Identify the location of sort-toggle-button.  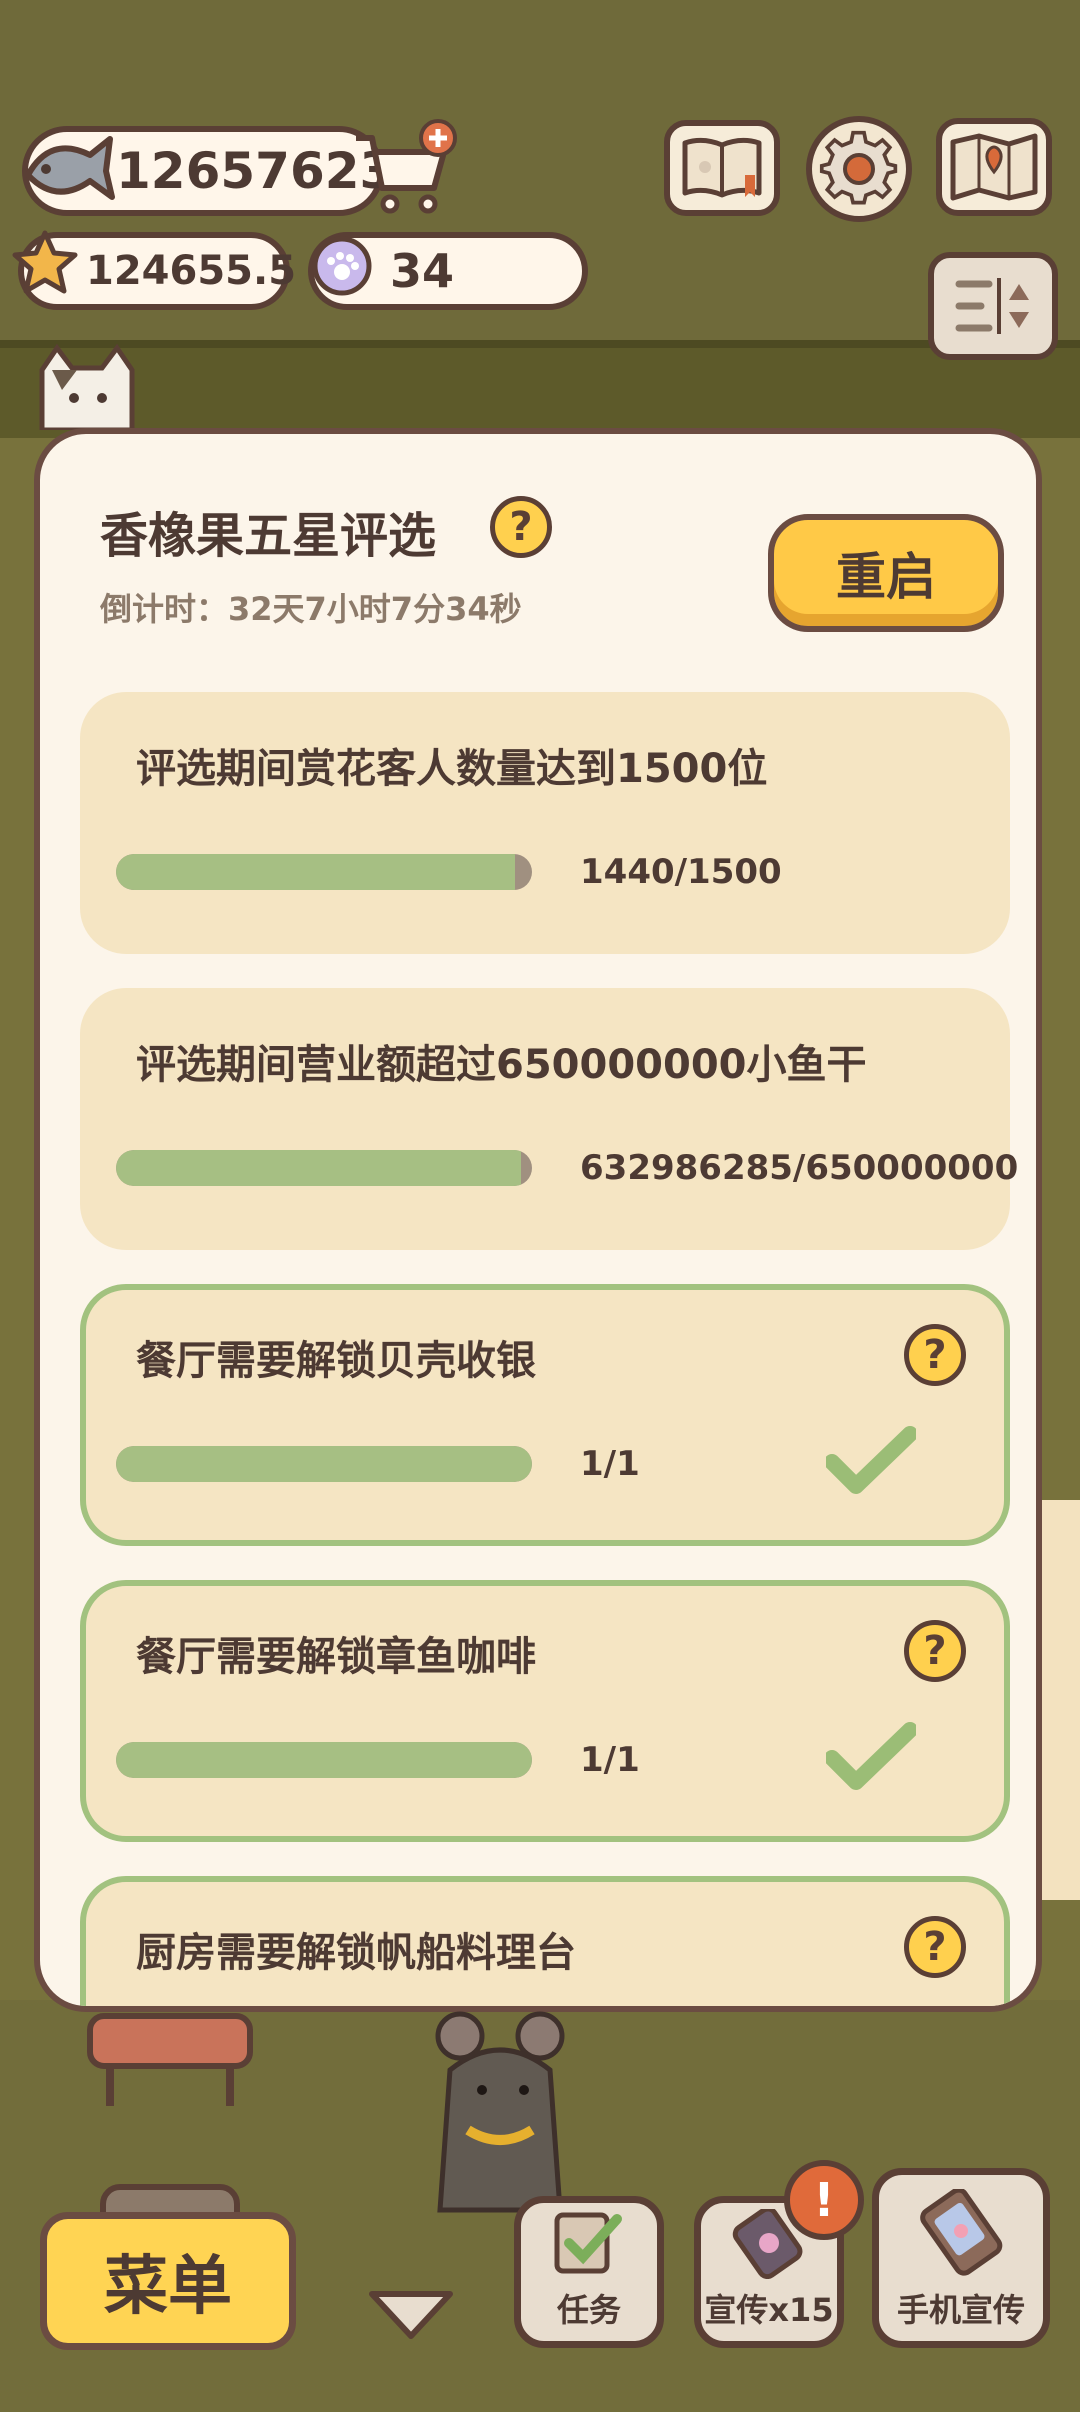
(993, 306).